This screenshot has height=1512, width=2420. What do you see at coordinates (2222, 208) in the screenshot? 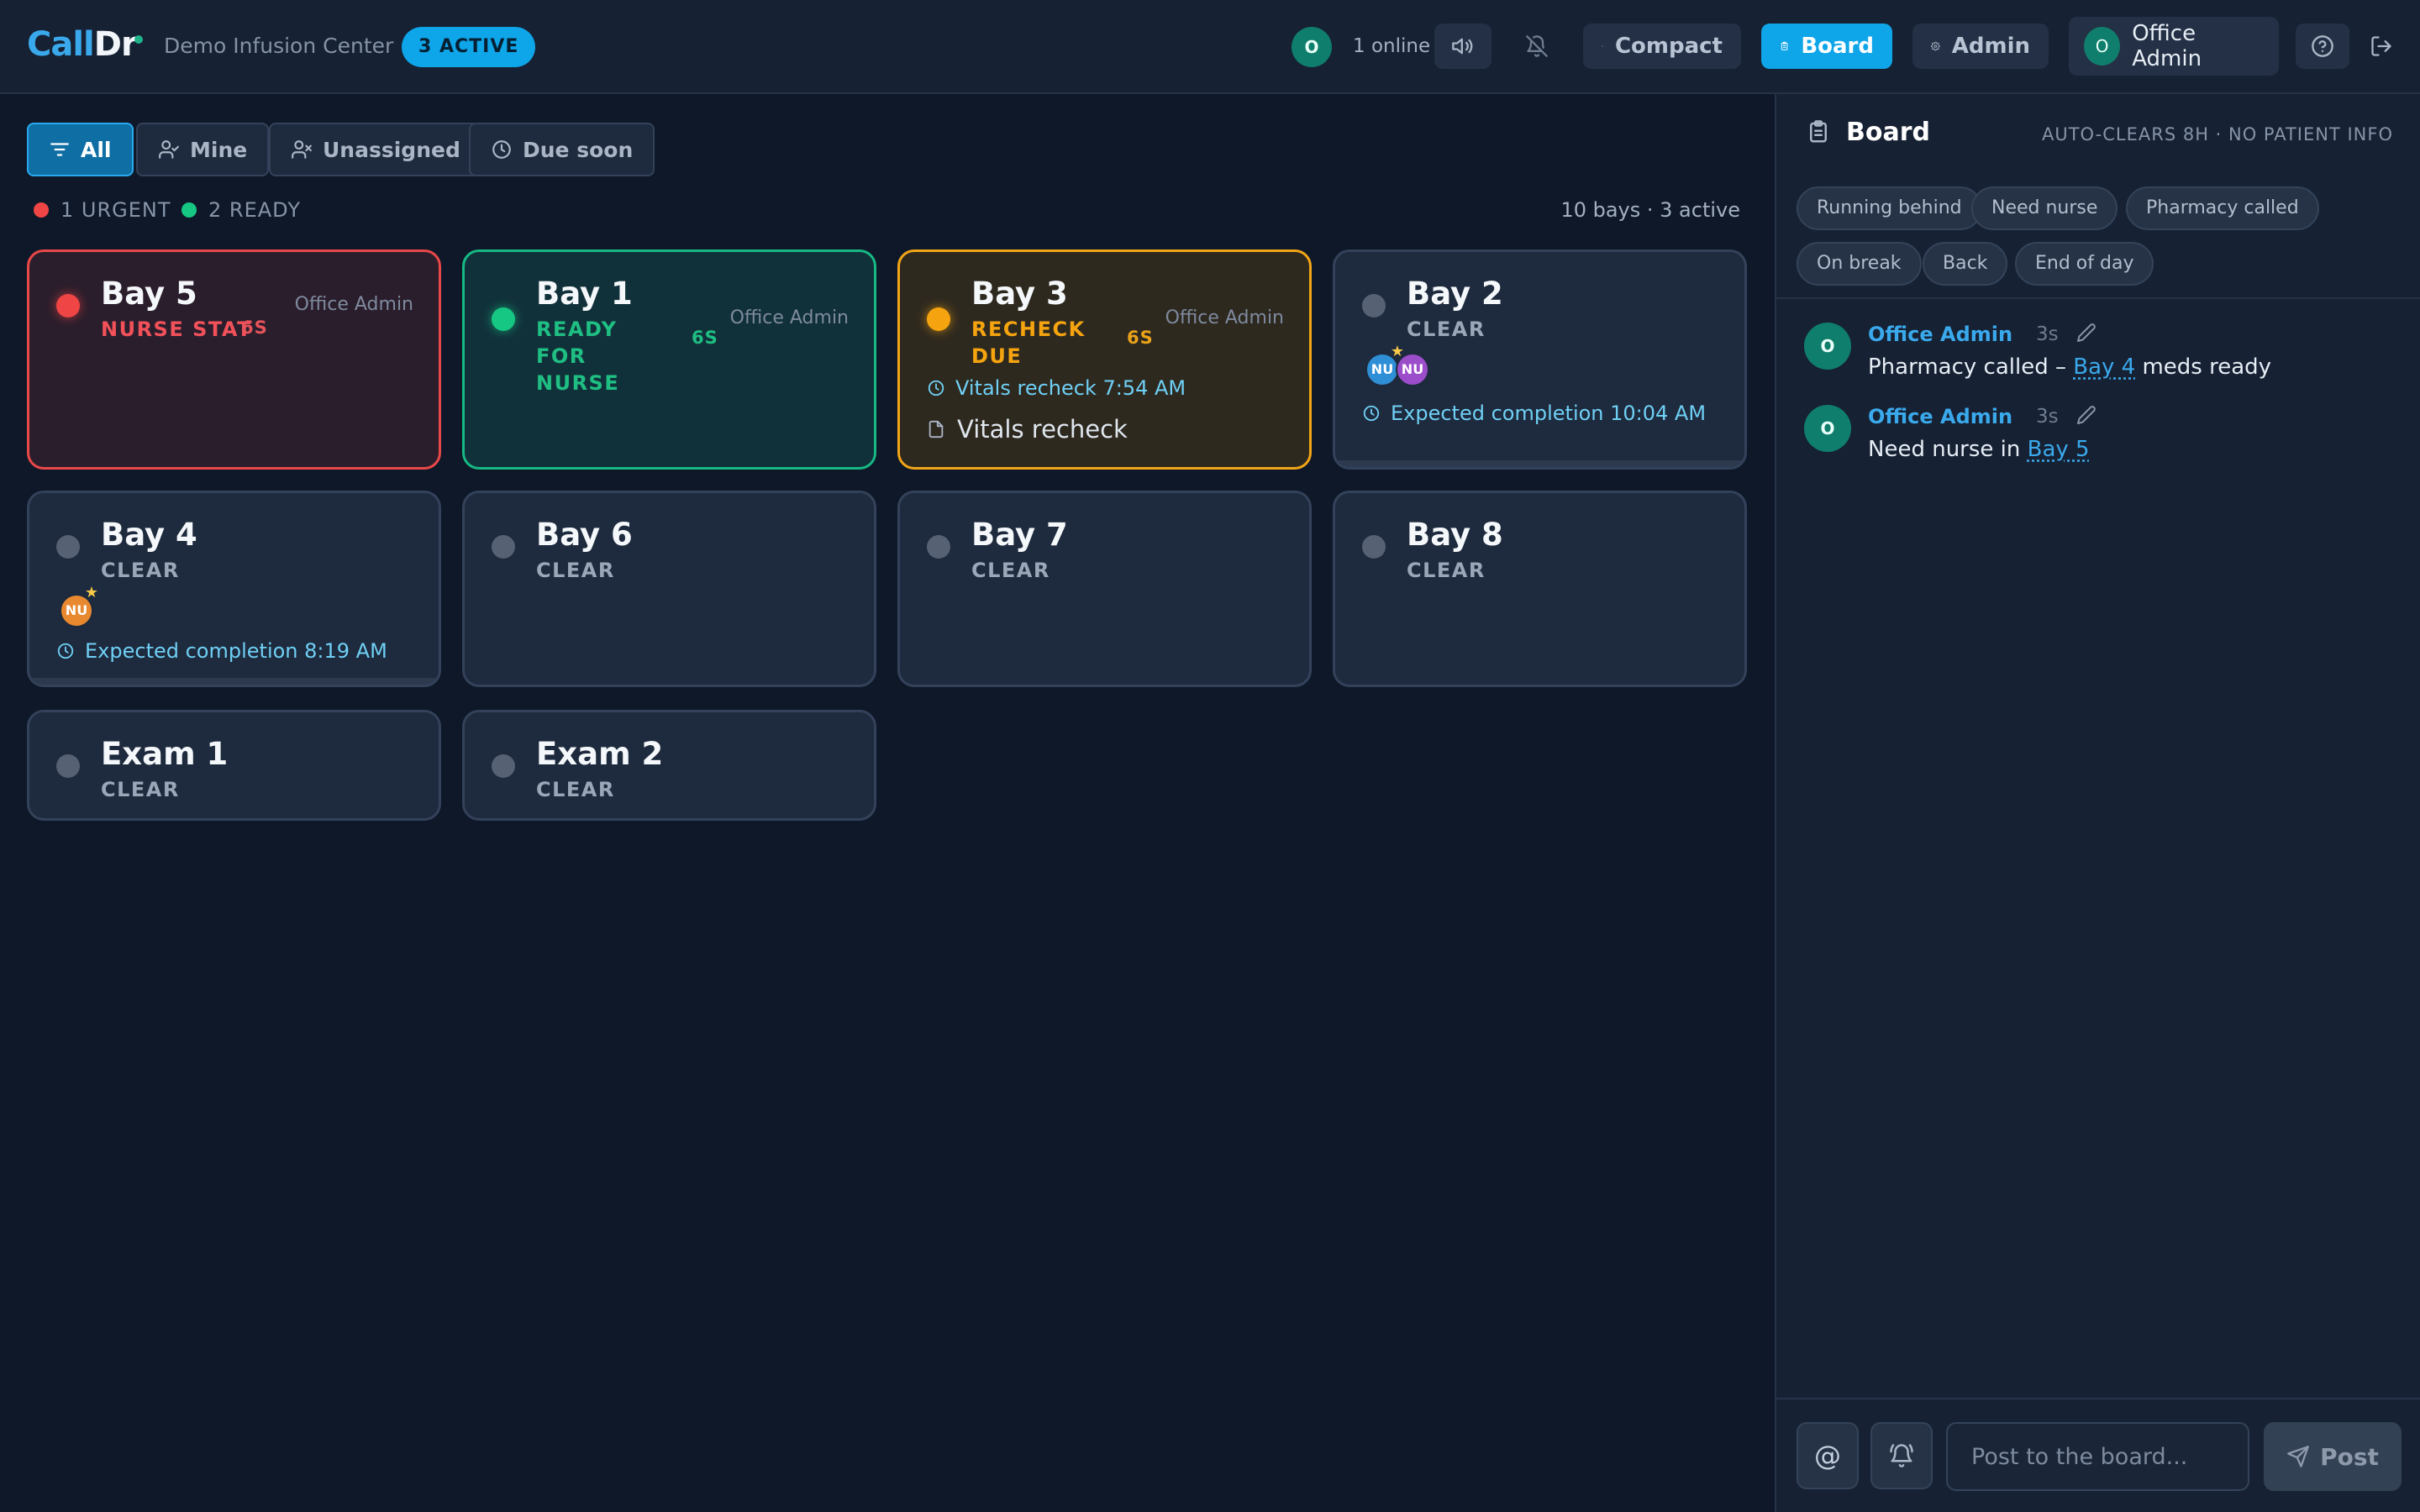
I see `quick-chip-pharmacy-called: Pharmacy called` at bounding box center [2222, 208].